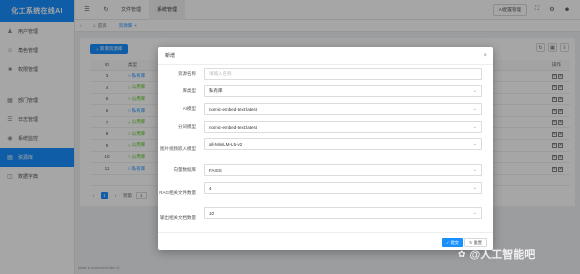 The image size is (580, 274). Describe the element at coordinates (343, 170) in the screenshot. I see `vector-db-select: FAISS ⌄` at that location.